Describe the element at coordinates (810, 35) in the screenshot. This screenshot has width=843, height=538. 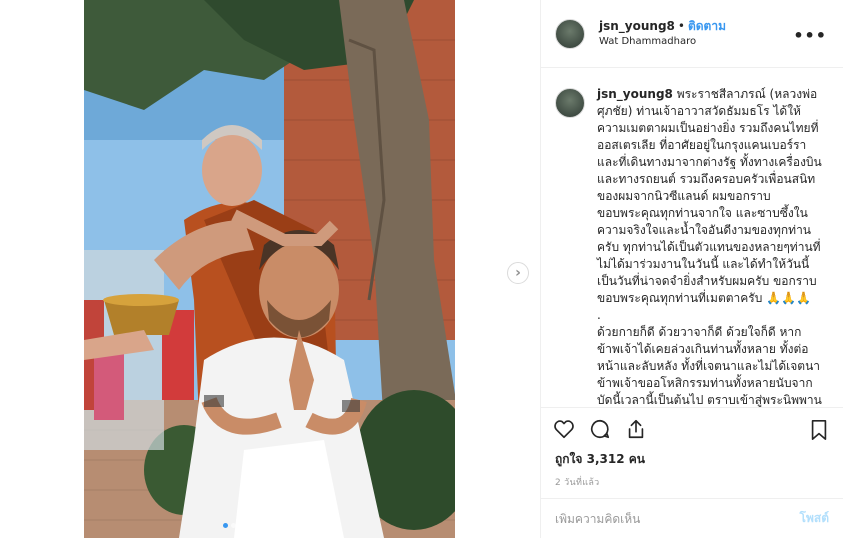
I see `more-icon: •••` at that location.